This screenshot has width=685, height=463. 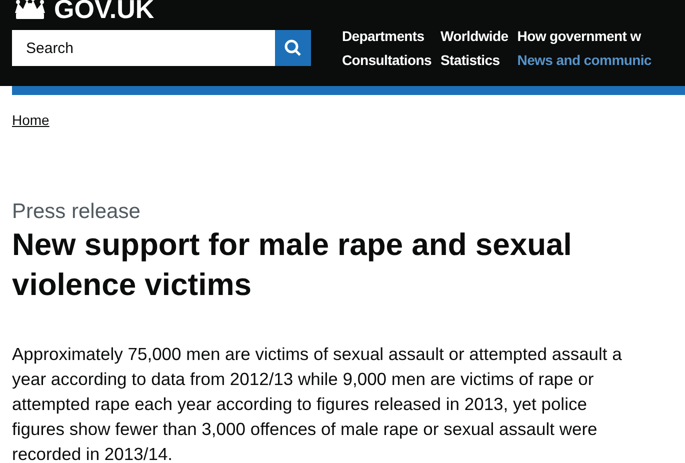 What do you see at coordinates (474, 36) in the screenshot?
I see `nav-link: Worldwide` at bounding box center [474, 36].